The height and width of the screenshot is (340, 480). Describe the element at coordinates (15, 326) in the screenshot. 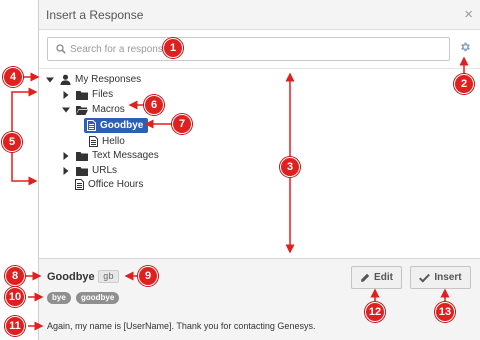

I see `callout-badge: 11` at that location.